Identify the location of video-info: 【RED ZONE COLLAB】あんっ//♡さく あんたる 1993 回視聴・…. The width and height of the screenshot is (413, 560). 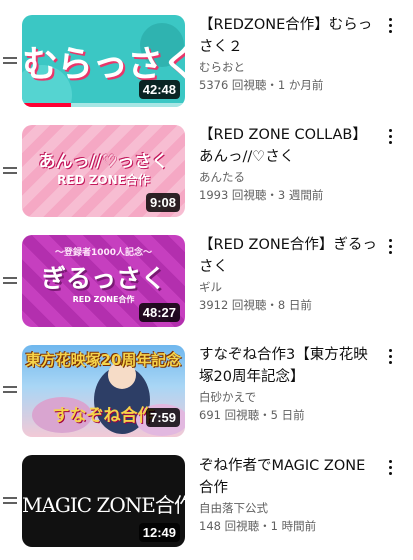
(289, 164).